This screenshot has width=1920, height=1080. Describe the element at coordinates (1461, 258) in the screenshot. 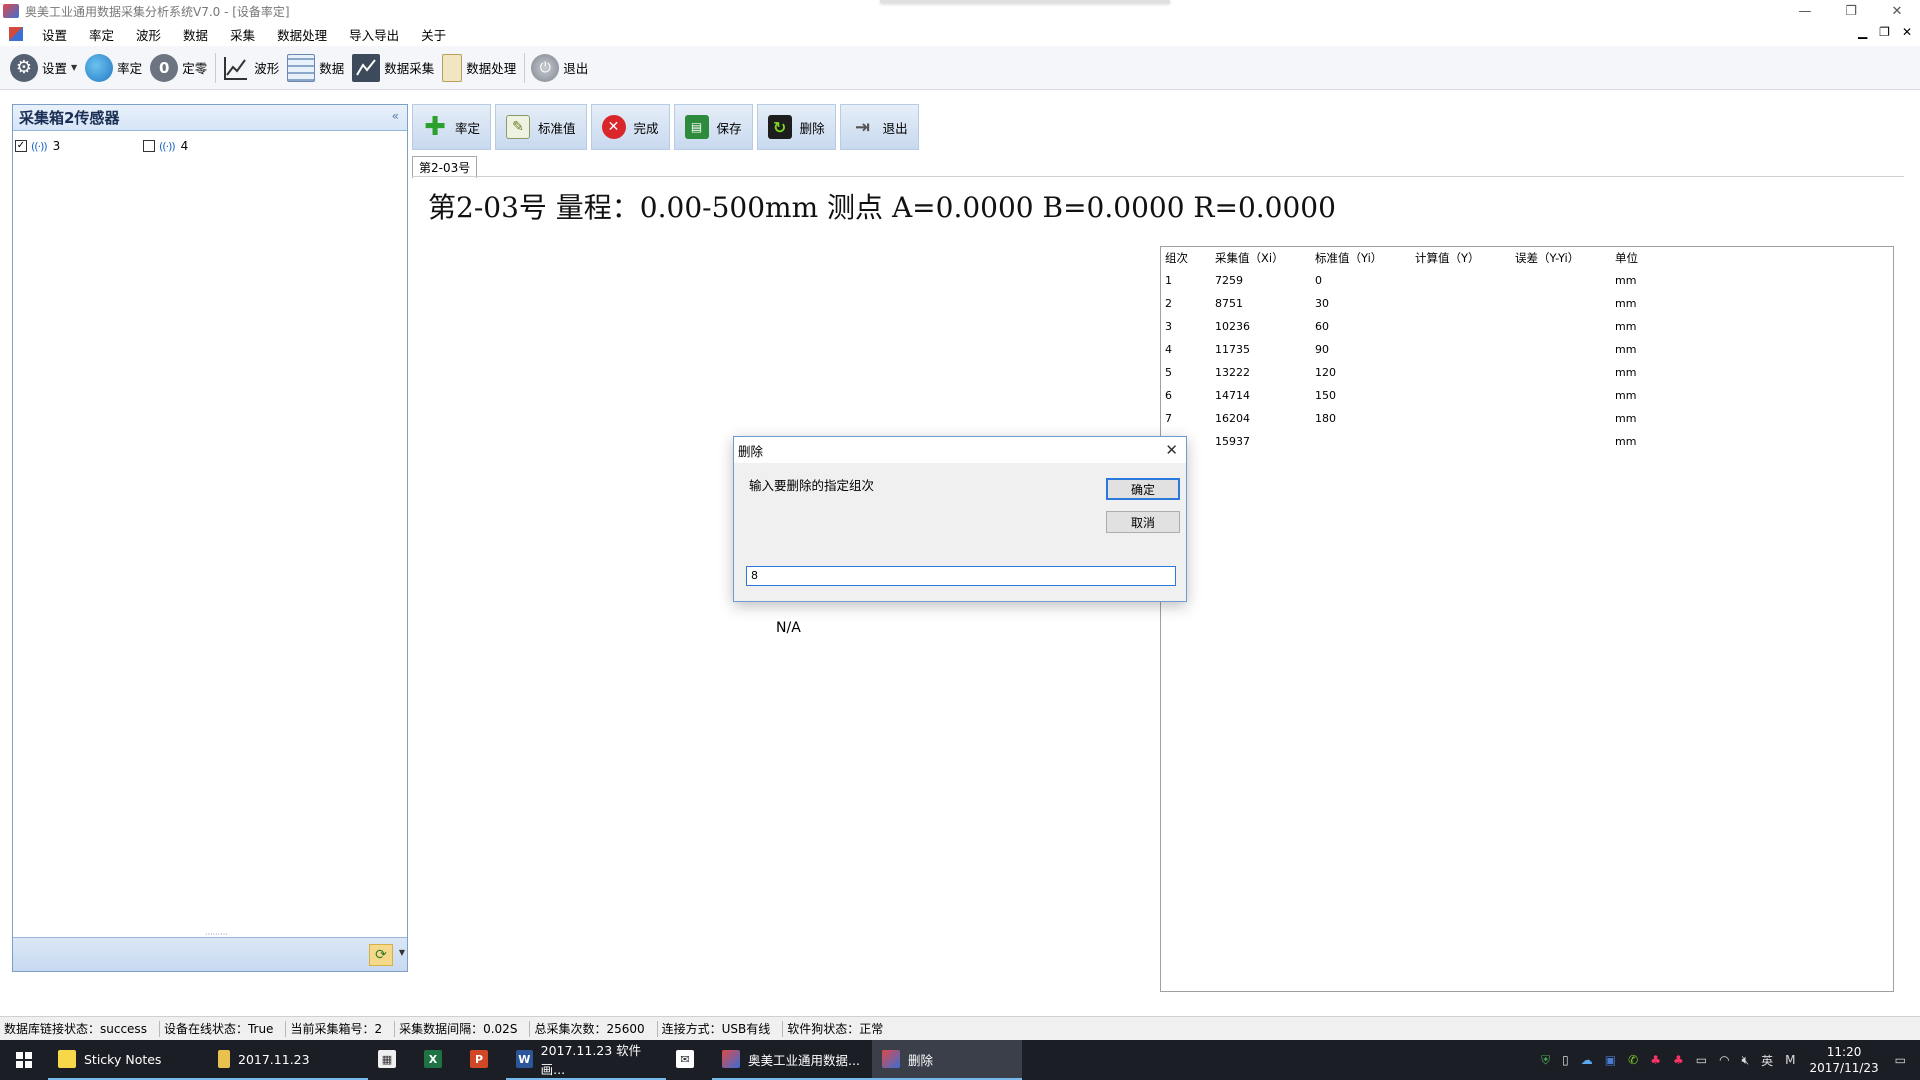

I see `column-header-calculated: 计算值（Y）` at that location.